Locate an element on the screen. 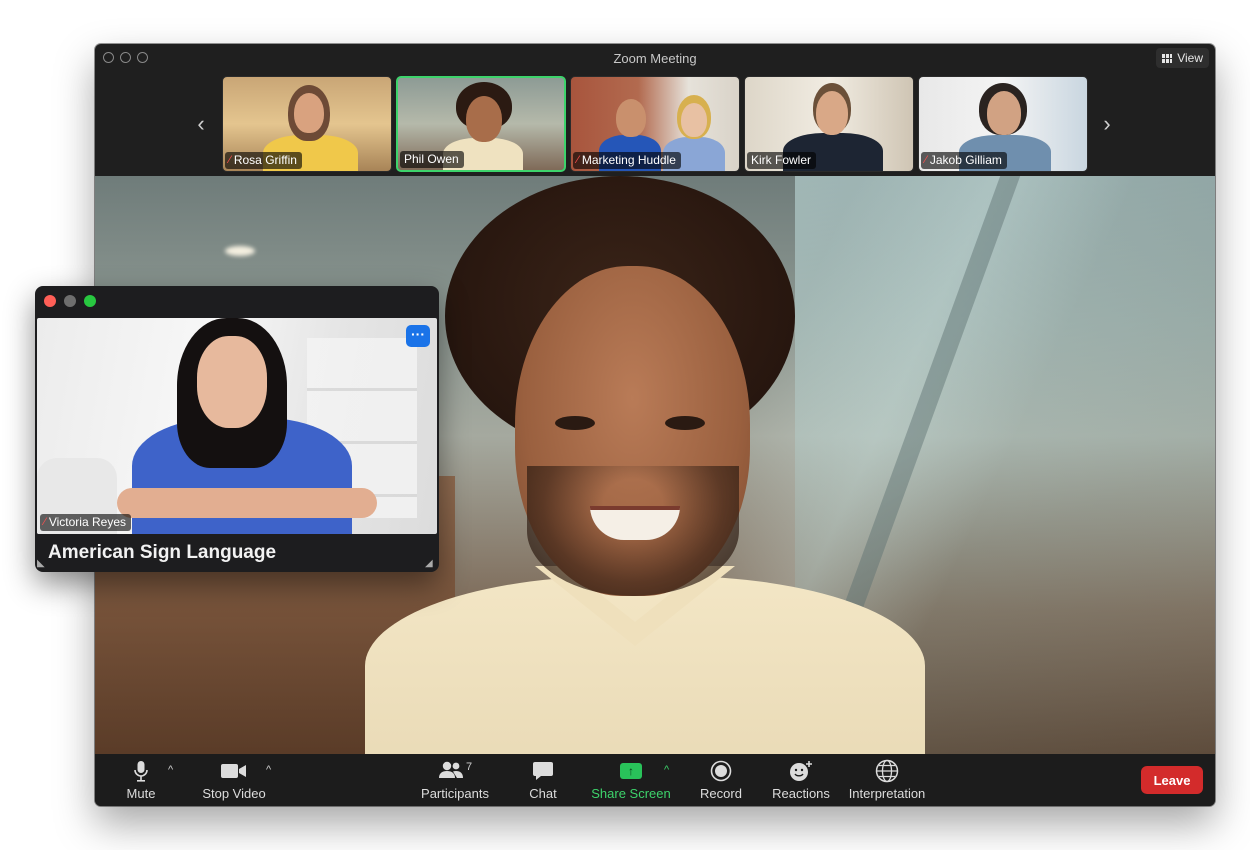 The image size is (1250, 850). participant-tile: ⁄ Marketing Huddle is located at coordinates (655, 124).